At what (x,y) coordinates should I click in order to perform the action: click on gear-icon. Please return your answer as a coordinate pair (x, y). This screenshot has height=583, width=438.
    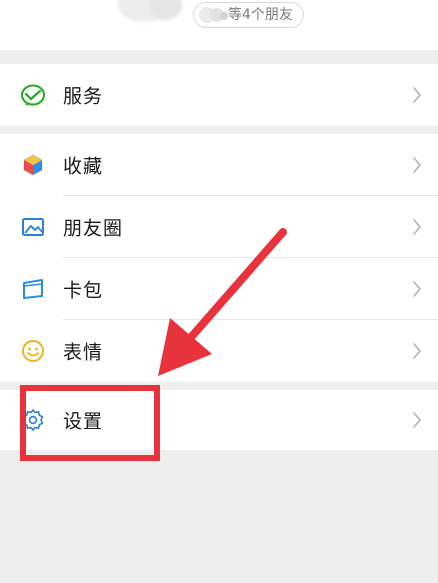
    Looking at the image, I should click on (33, 420).